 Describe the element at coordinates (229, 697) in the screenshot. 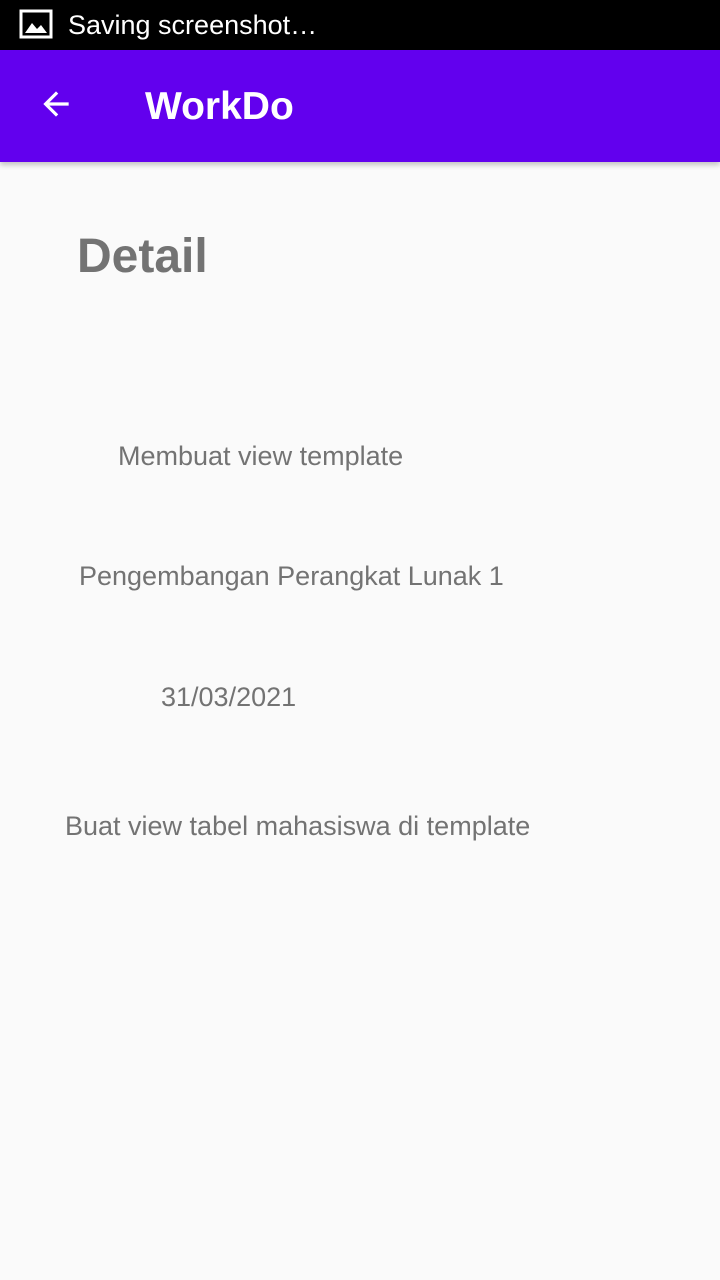

I see `due-date-text: 31/03/2021` at that location.